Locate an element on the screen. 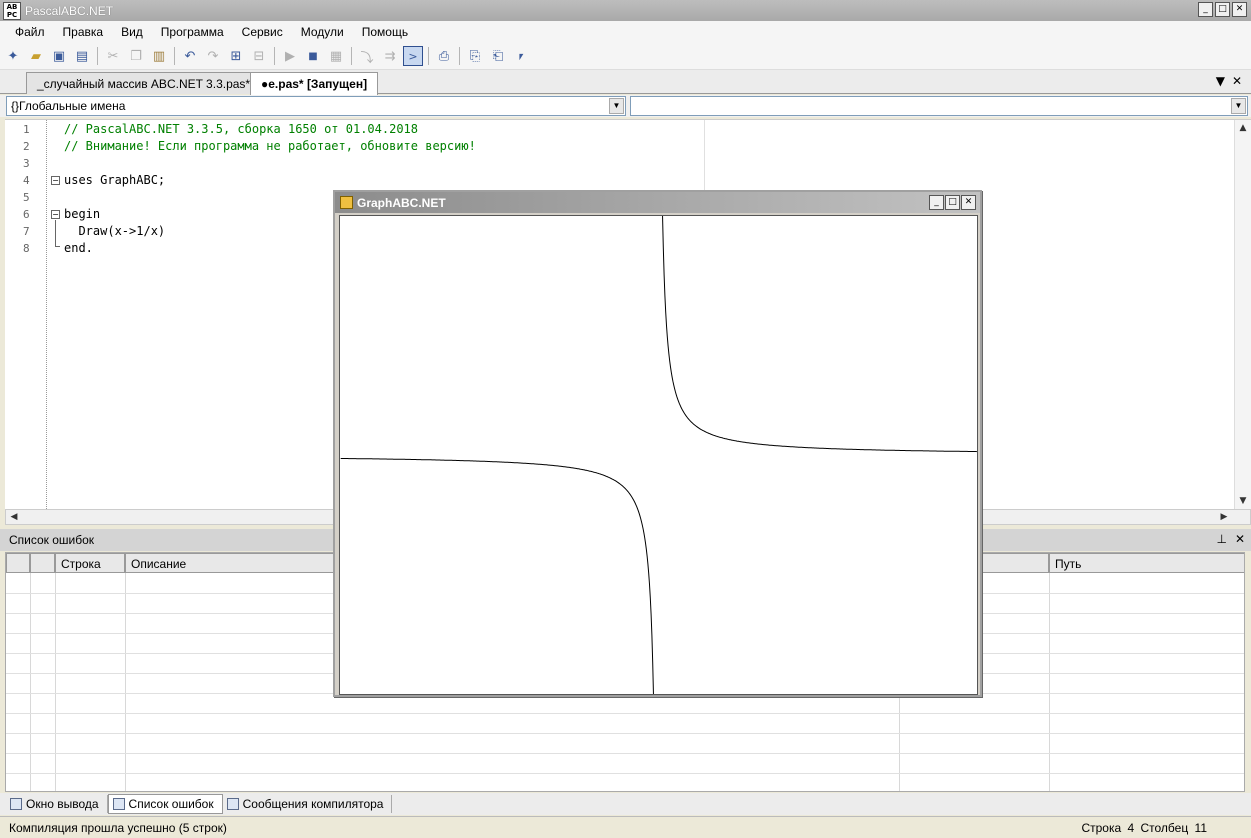  menu-view: Вид is located at coordinates (132, 32).